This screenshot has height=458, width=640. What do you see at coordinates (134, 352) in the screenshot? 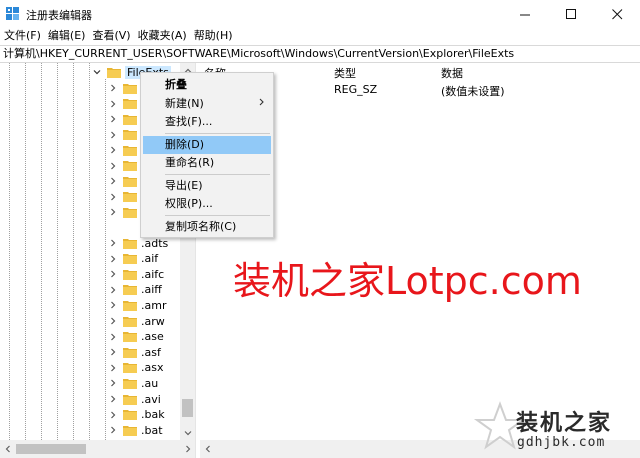
I see `tree-item: .asf` at bounding box center [134, 352].